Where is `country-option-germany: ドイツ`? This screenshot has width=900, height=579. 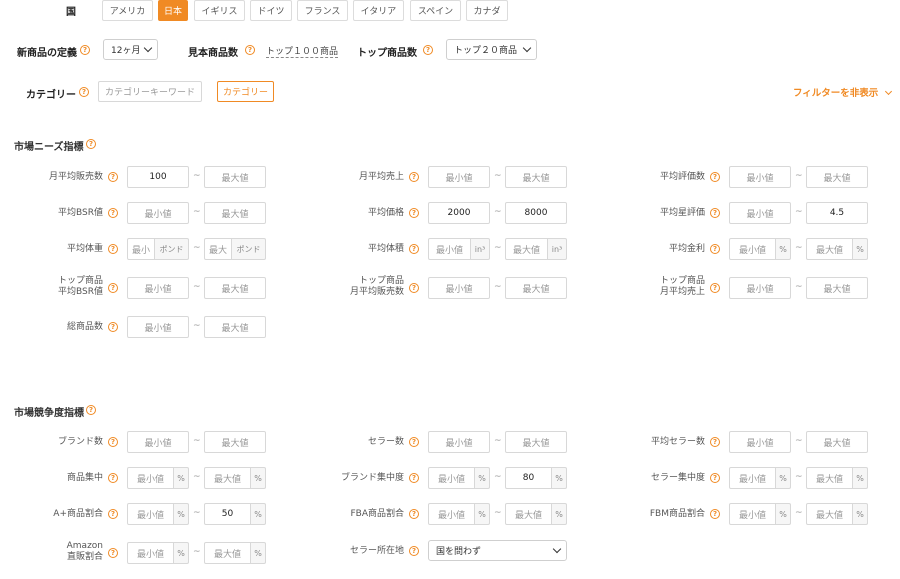 country-option-germany: ドイツ is located at coordinates (271, 10).